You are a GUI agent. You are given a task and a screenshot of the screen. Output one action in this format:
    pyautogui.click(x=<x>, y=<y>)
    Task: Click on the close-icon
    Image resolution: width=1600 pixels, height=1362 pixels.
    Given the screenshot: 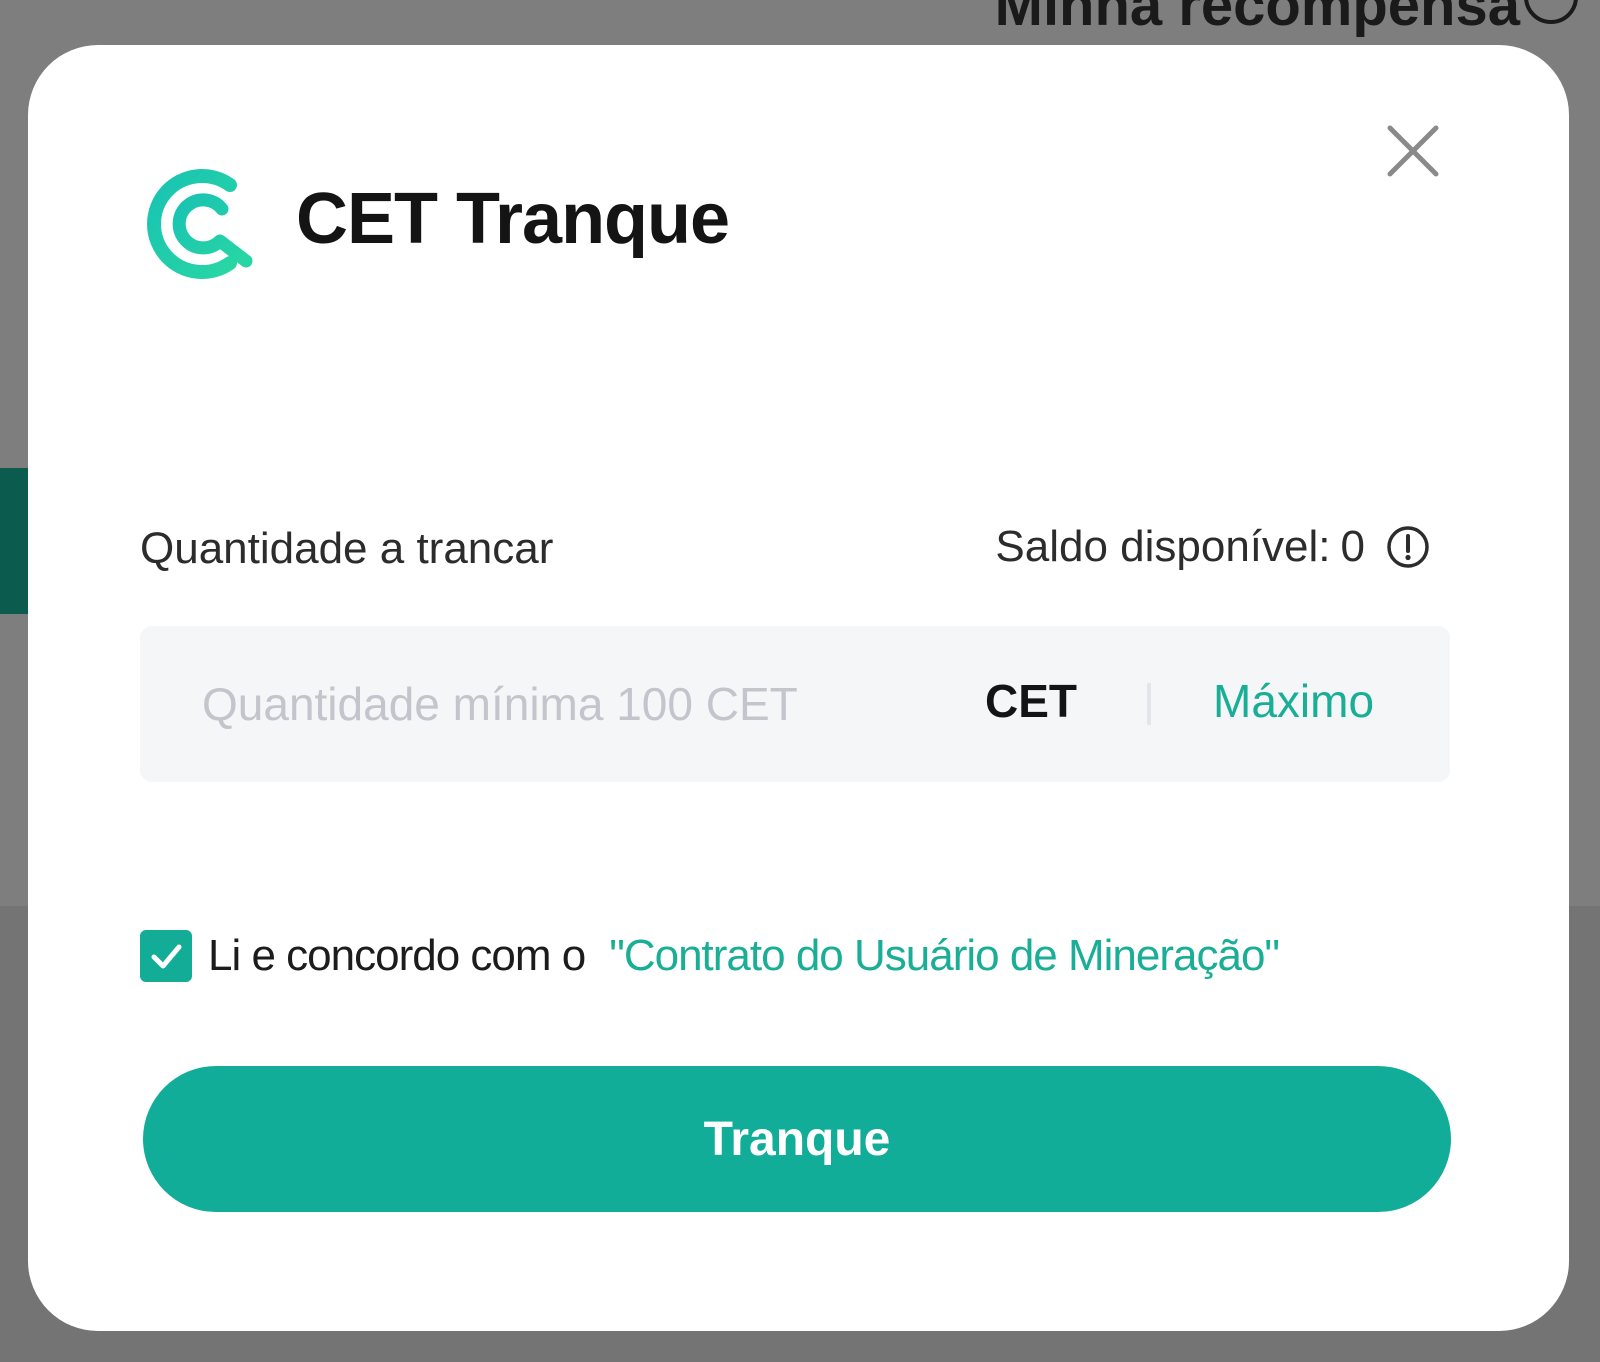 What is the action you would take?
    pyautogui.click(x=1413, y=151)
    